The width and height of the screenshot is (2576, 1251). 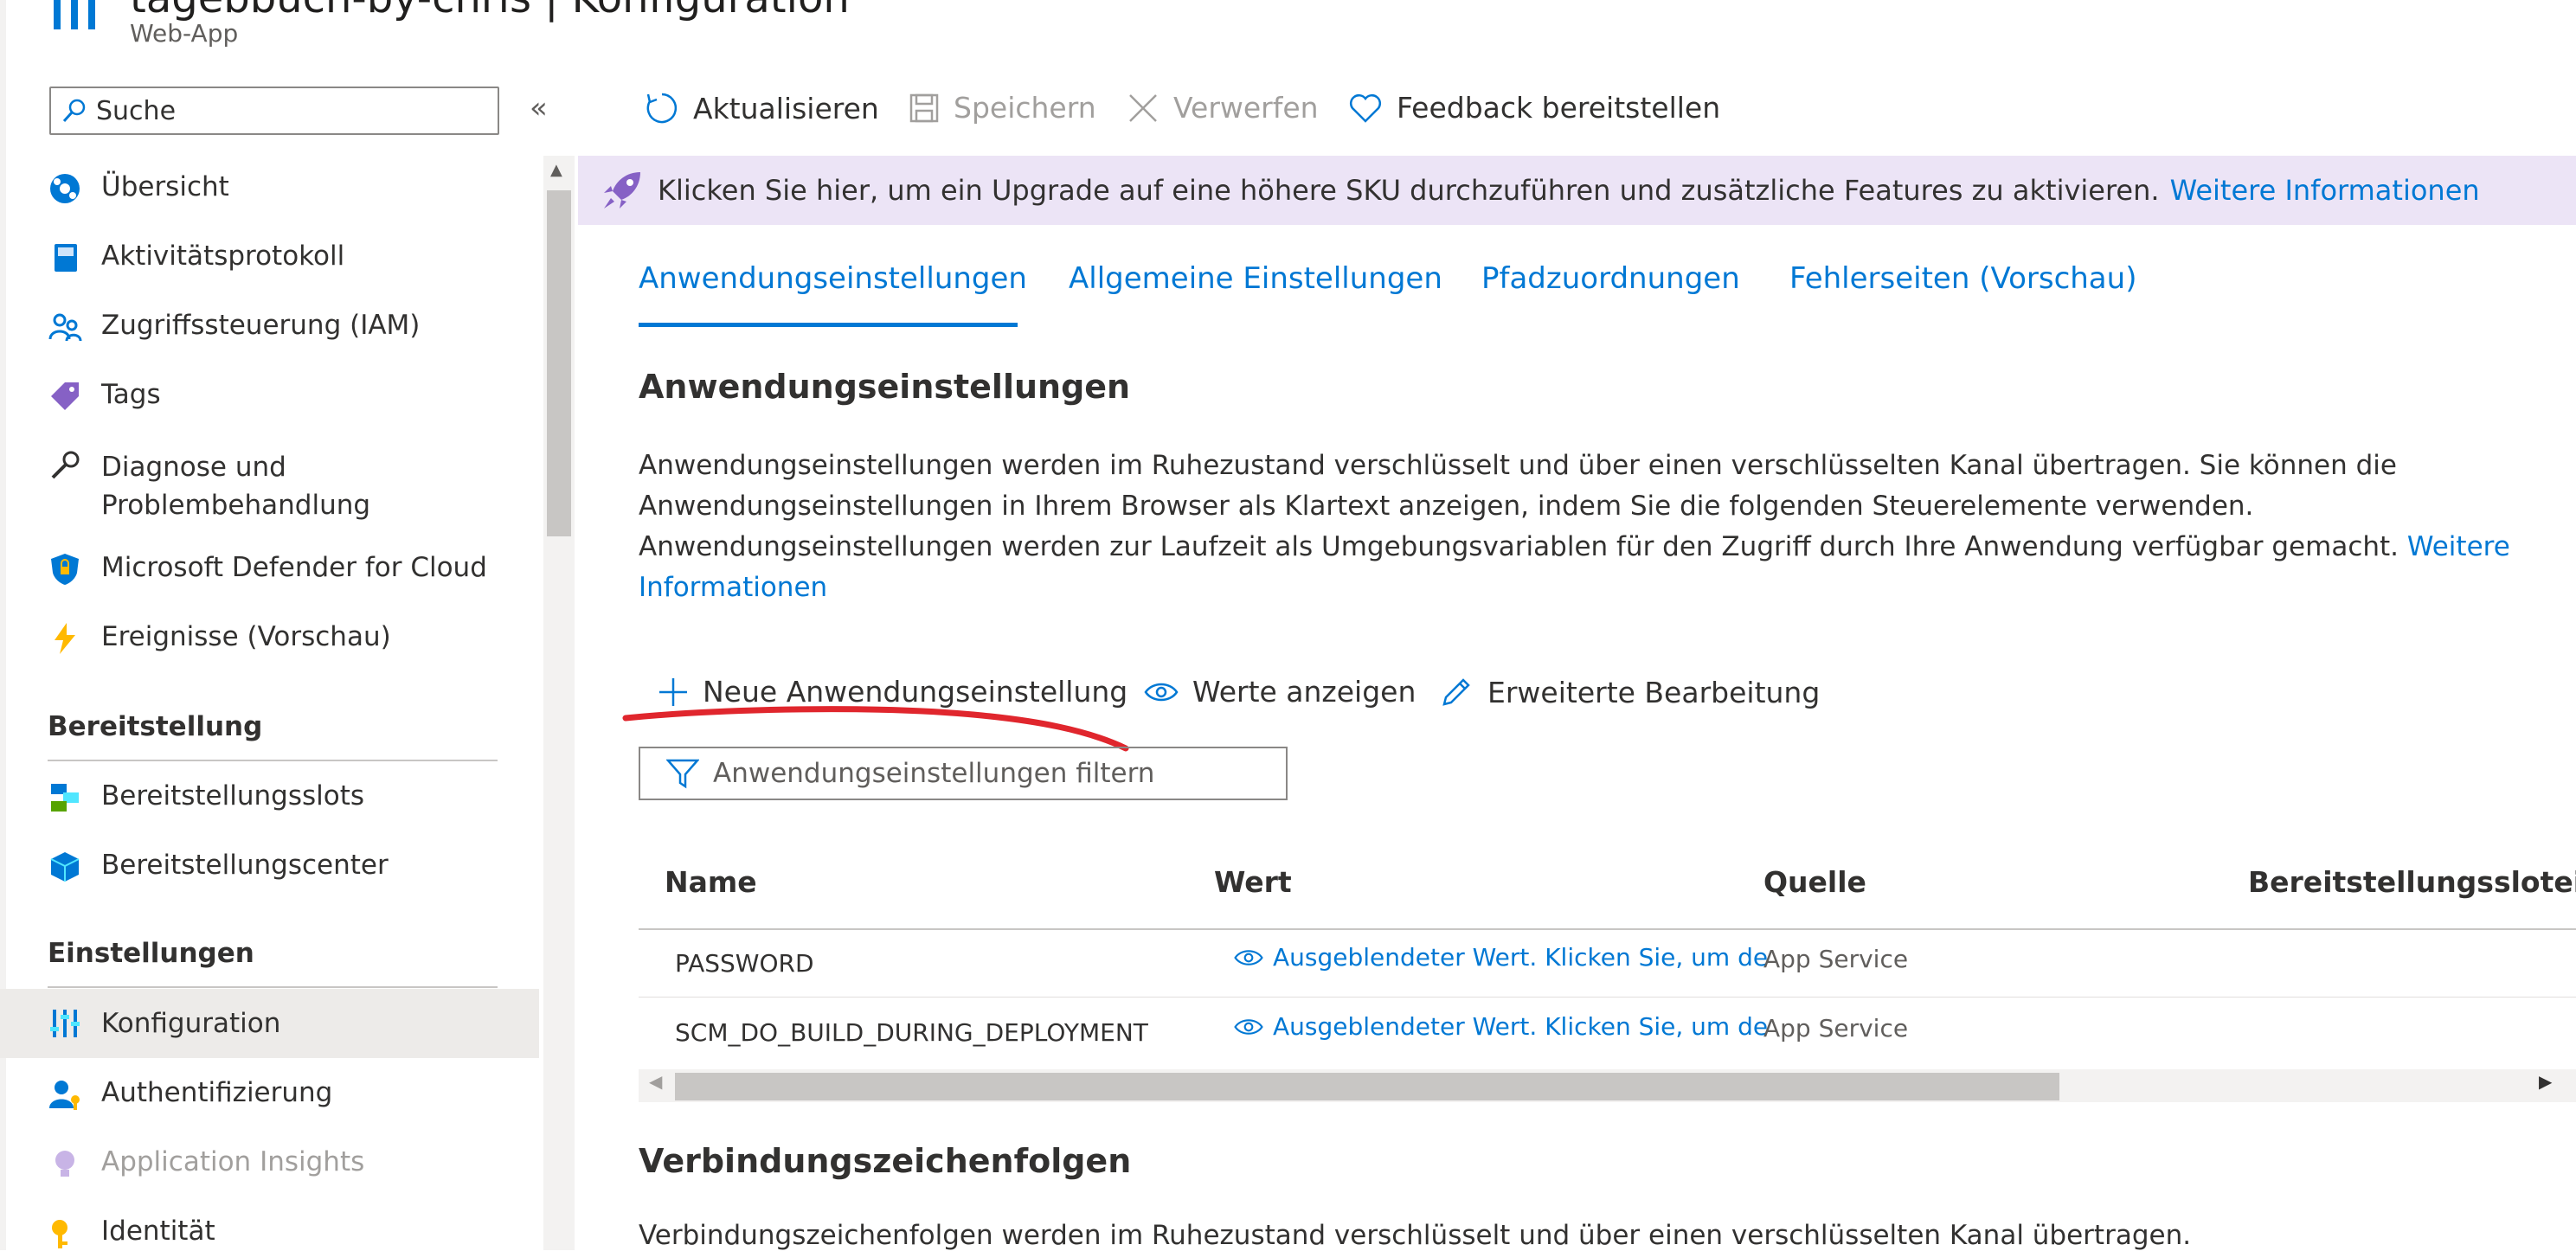 I want to click on scroll-up-arrow-icon: ▲, so click(x=556, y=170).